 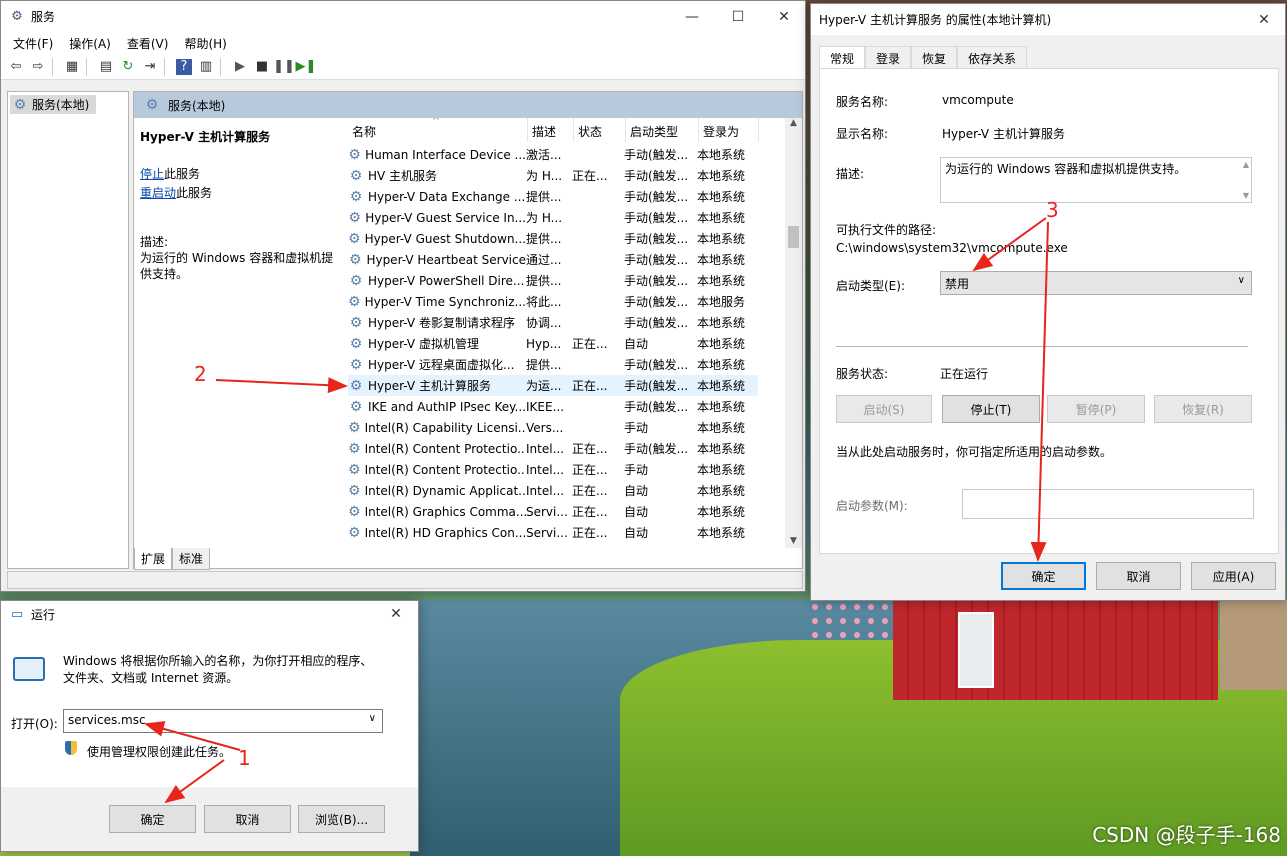 What do you see at coordinates (600, 130) in the screenshot?
I see `column-status: 状态` at bounding box center [600, 130].